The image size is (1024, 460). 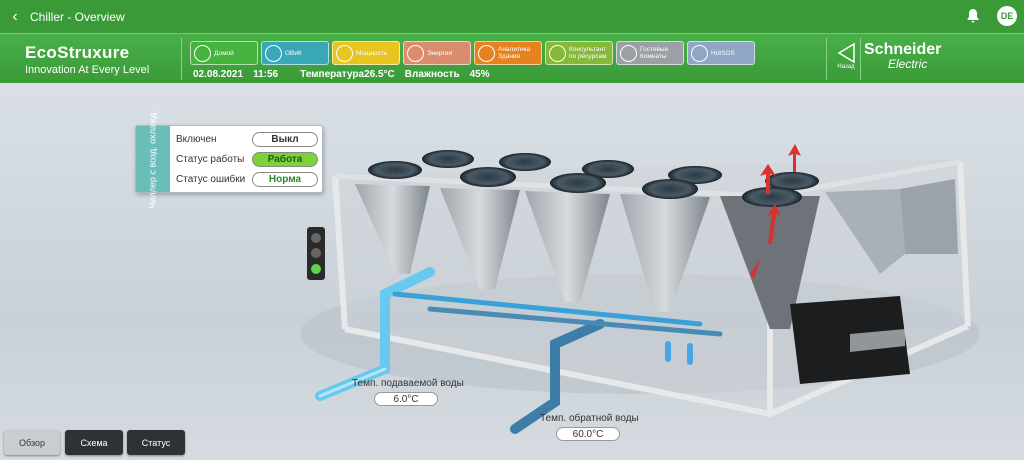 What do you see at coordinates (87, 70) in the screenshot?
I see `brand-tagline: Innovation At Every Level` at bounding box center [87, 70].